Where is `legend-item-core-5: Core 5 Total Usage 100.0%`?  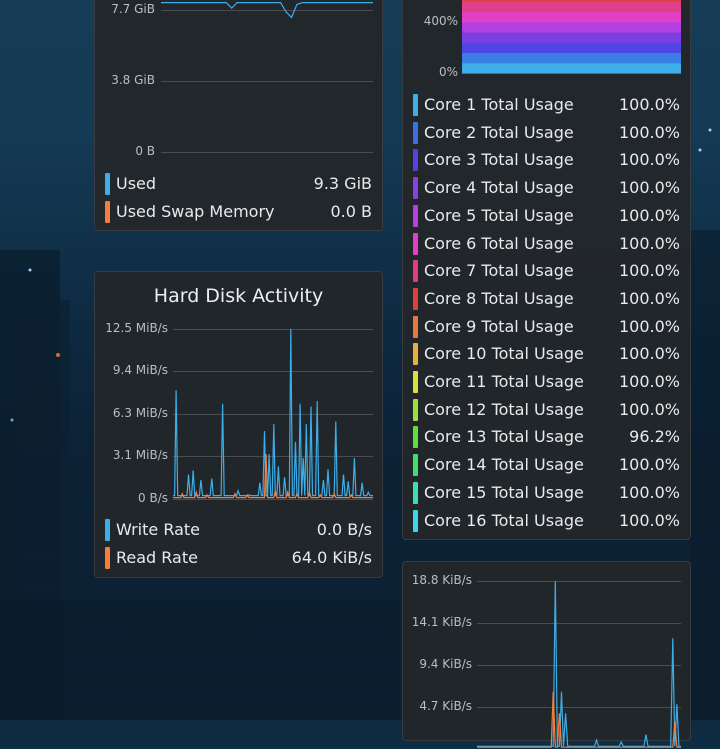
legend-item-core-5: Core 5 Total Usage 100.0% is located at coordinates (546, 215).